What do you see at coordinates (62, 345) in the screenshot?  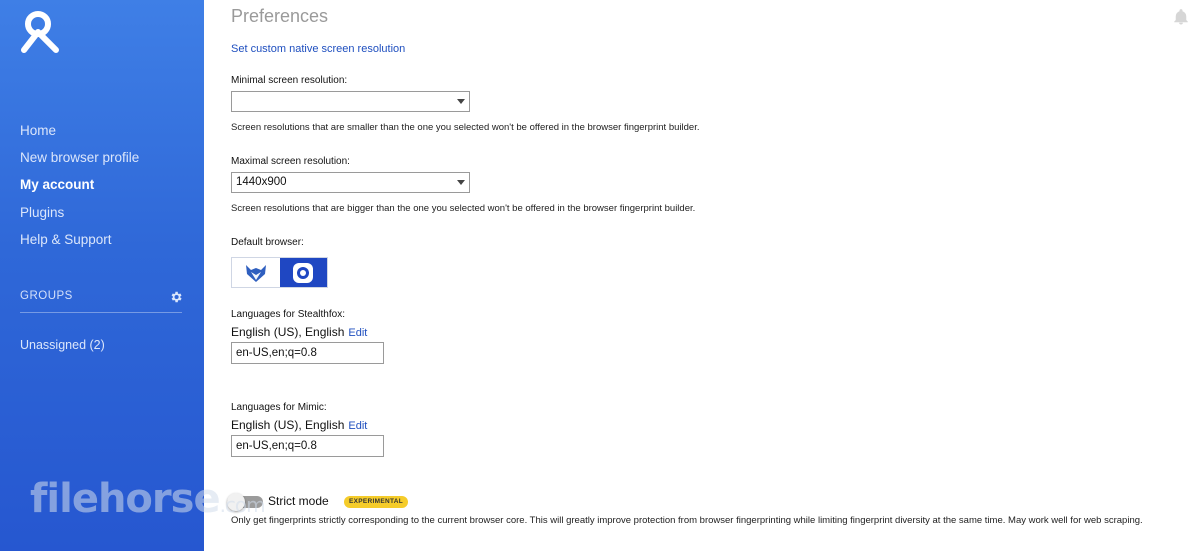 I see `group-item-unassigned: Unassigned (2)` at bounding box center [62, 345].